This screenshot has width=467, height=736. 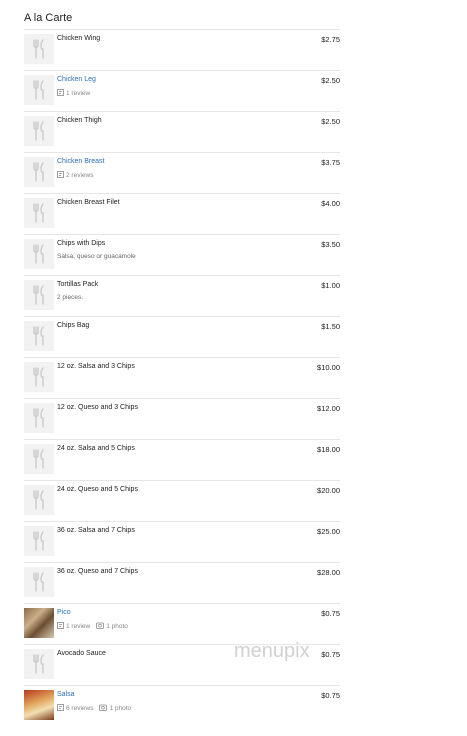 I want to click on menu-item-chicken-leg: Chicken Leg 1 review $2.50, so click(x=182, y=90).